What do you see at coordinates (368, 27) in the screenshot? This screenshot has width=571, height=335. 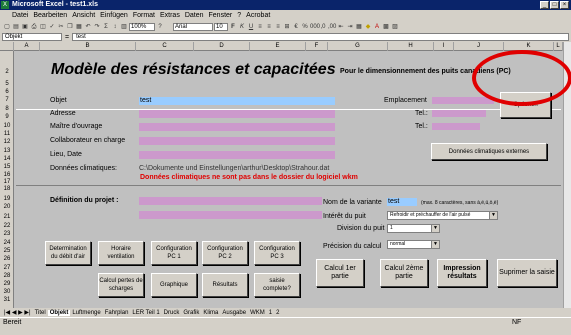 I see `fill-color-icon: ◆` at bounding box center [368, 27].